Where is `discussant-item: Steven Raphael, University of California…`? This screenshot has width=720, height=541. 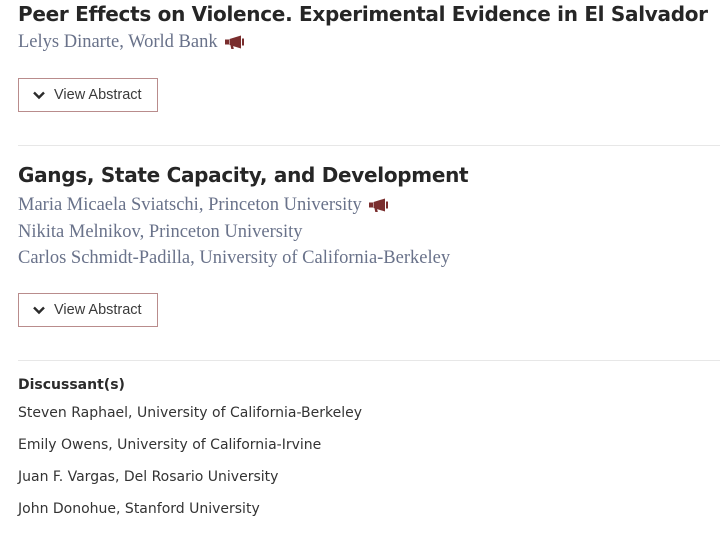 discussant-item: Steven Raphael, University of California… is located at coordinates (190, 413).